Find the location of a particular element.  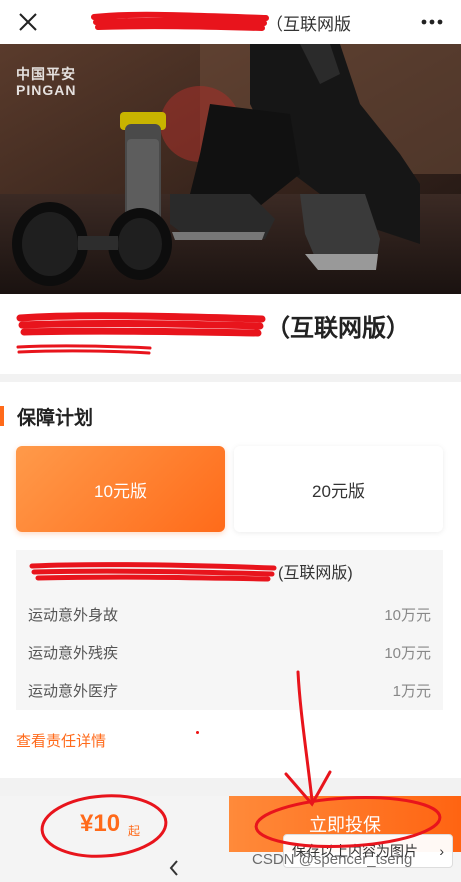

annotation-dot is located at coordinates (197, 732).